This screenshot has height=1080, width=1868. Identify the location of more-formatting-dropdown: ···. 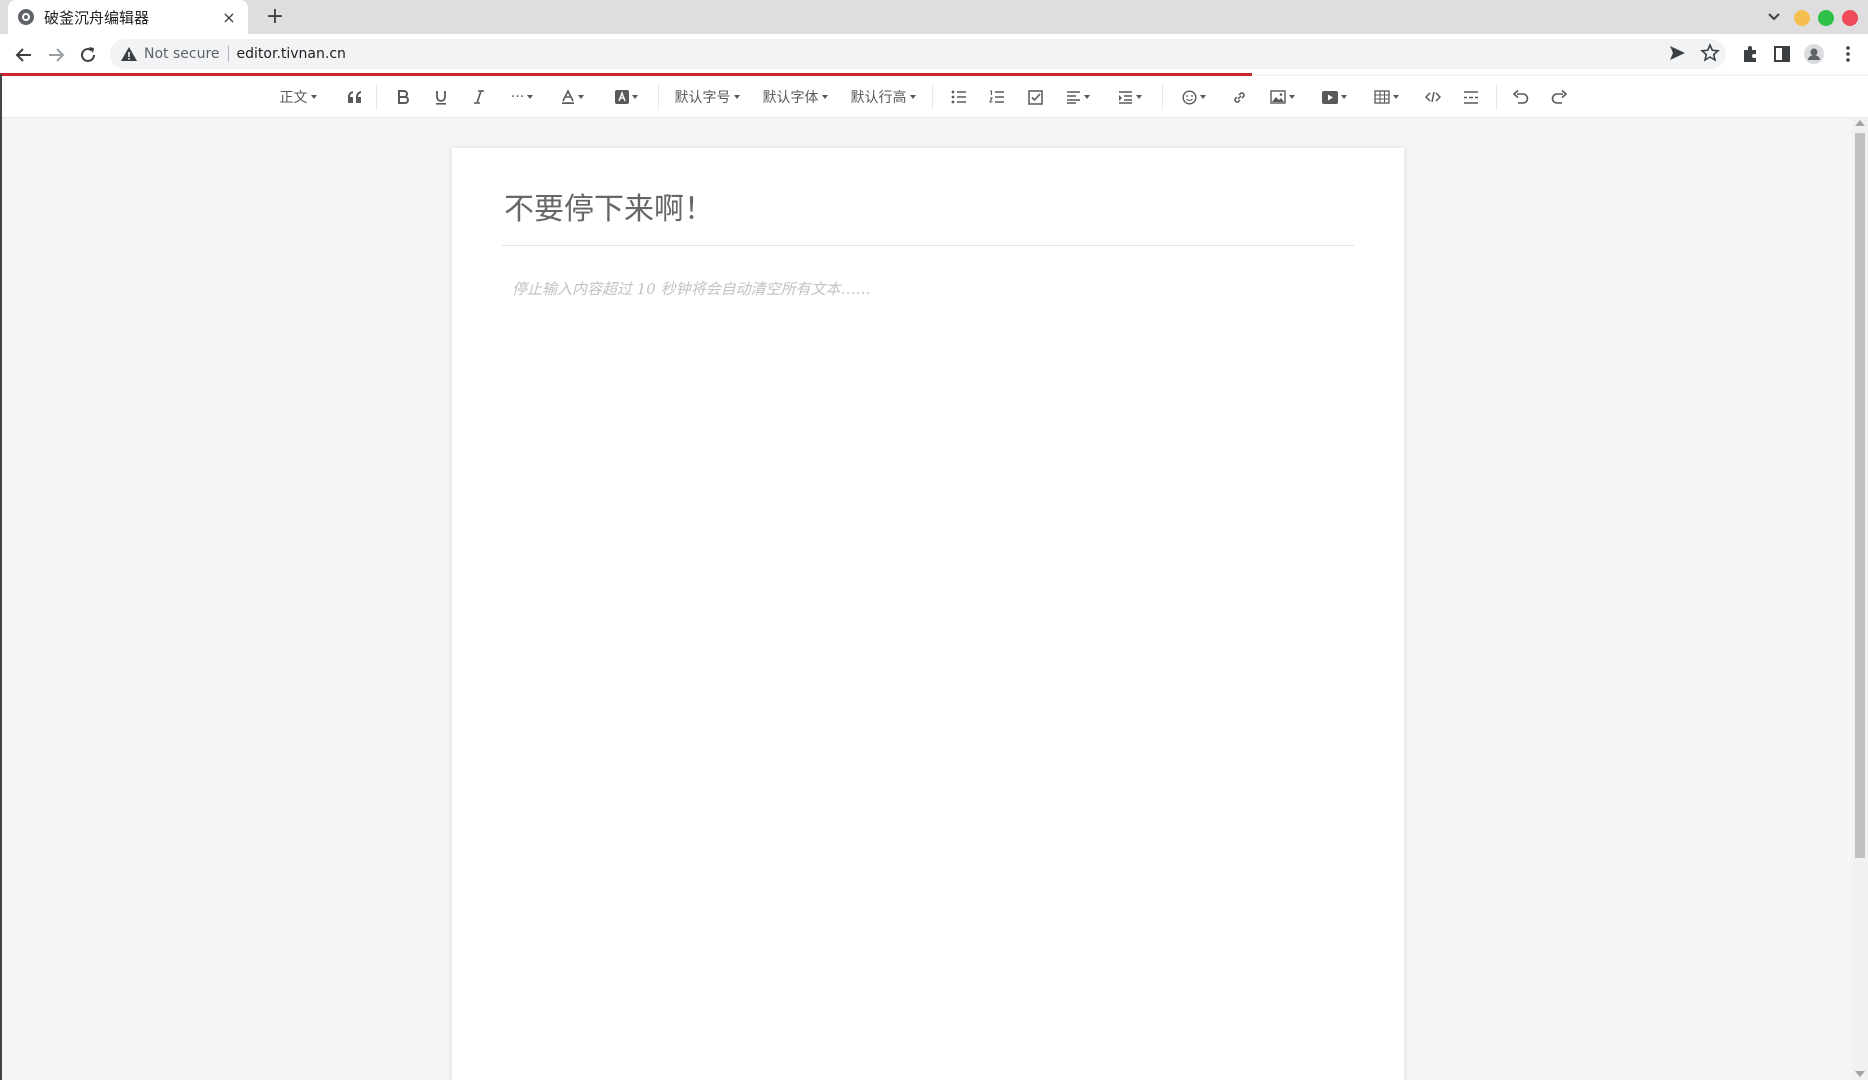
(522, 97).